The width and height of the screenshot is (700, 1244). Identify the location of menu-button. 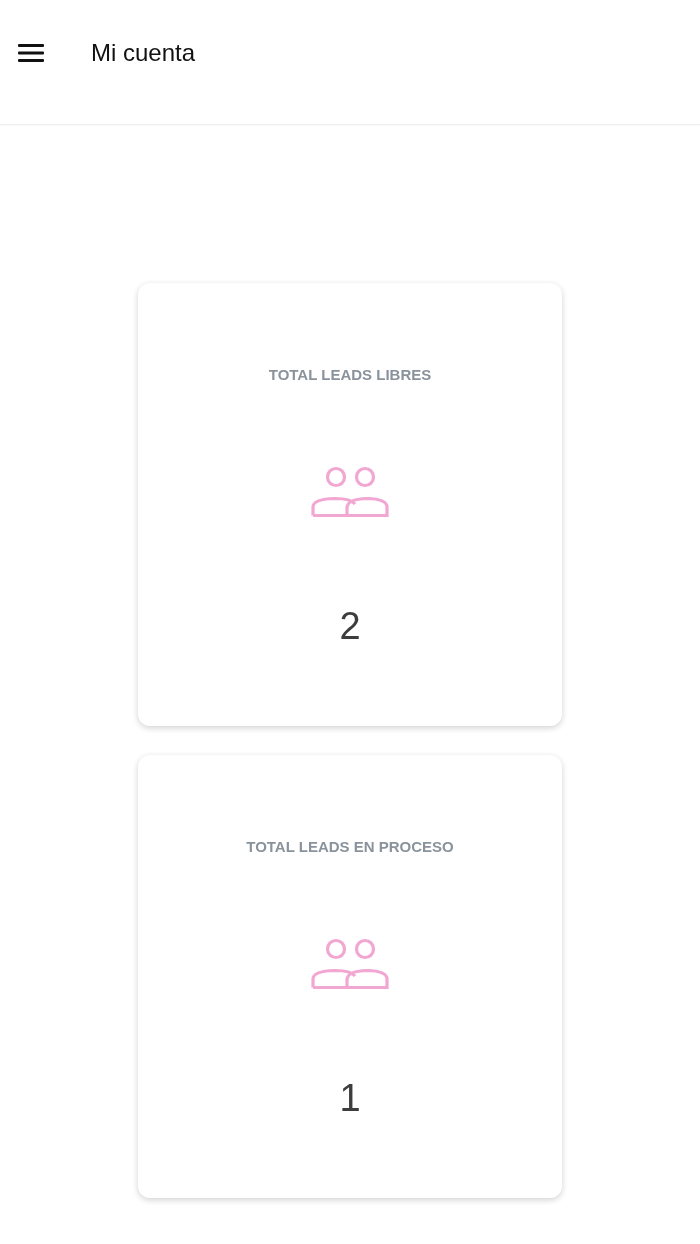
(31, 53).